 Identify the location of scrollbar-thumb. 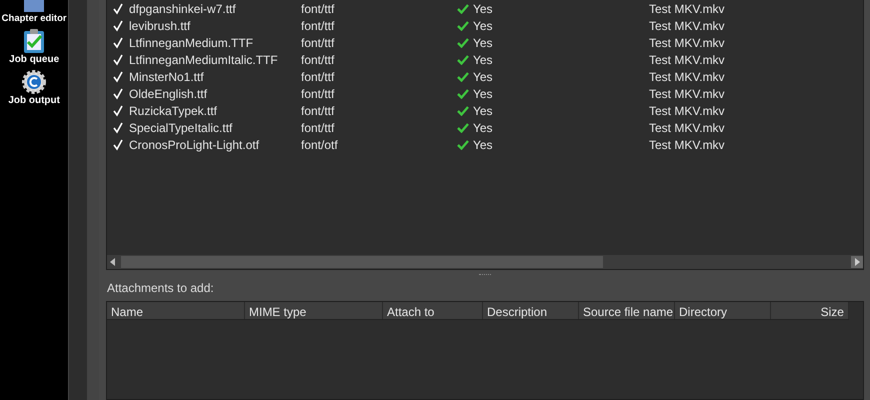
(361, 262).